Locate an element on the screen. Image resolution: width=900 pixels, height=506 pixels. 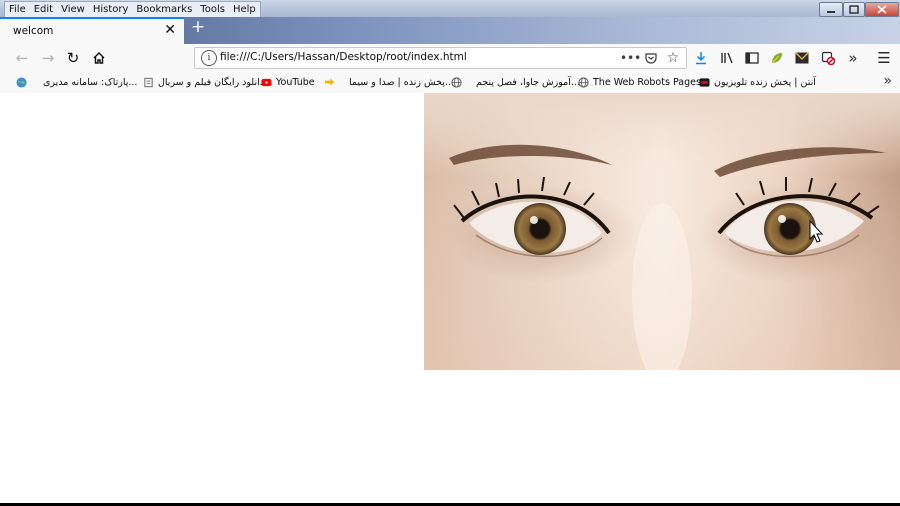
antenna-icon is located at coordinates (704, 82).